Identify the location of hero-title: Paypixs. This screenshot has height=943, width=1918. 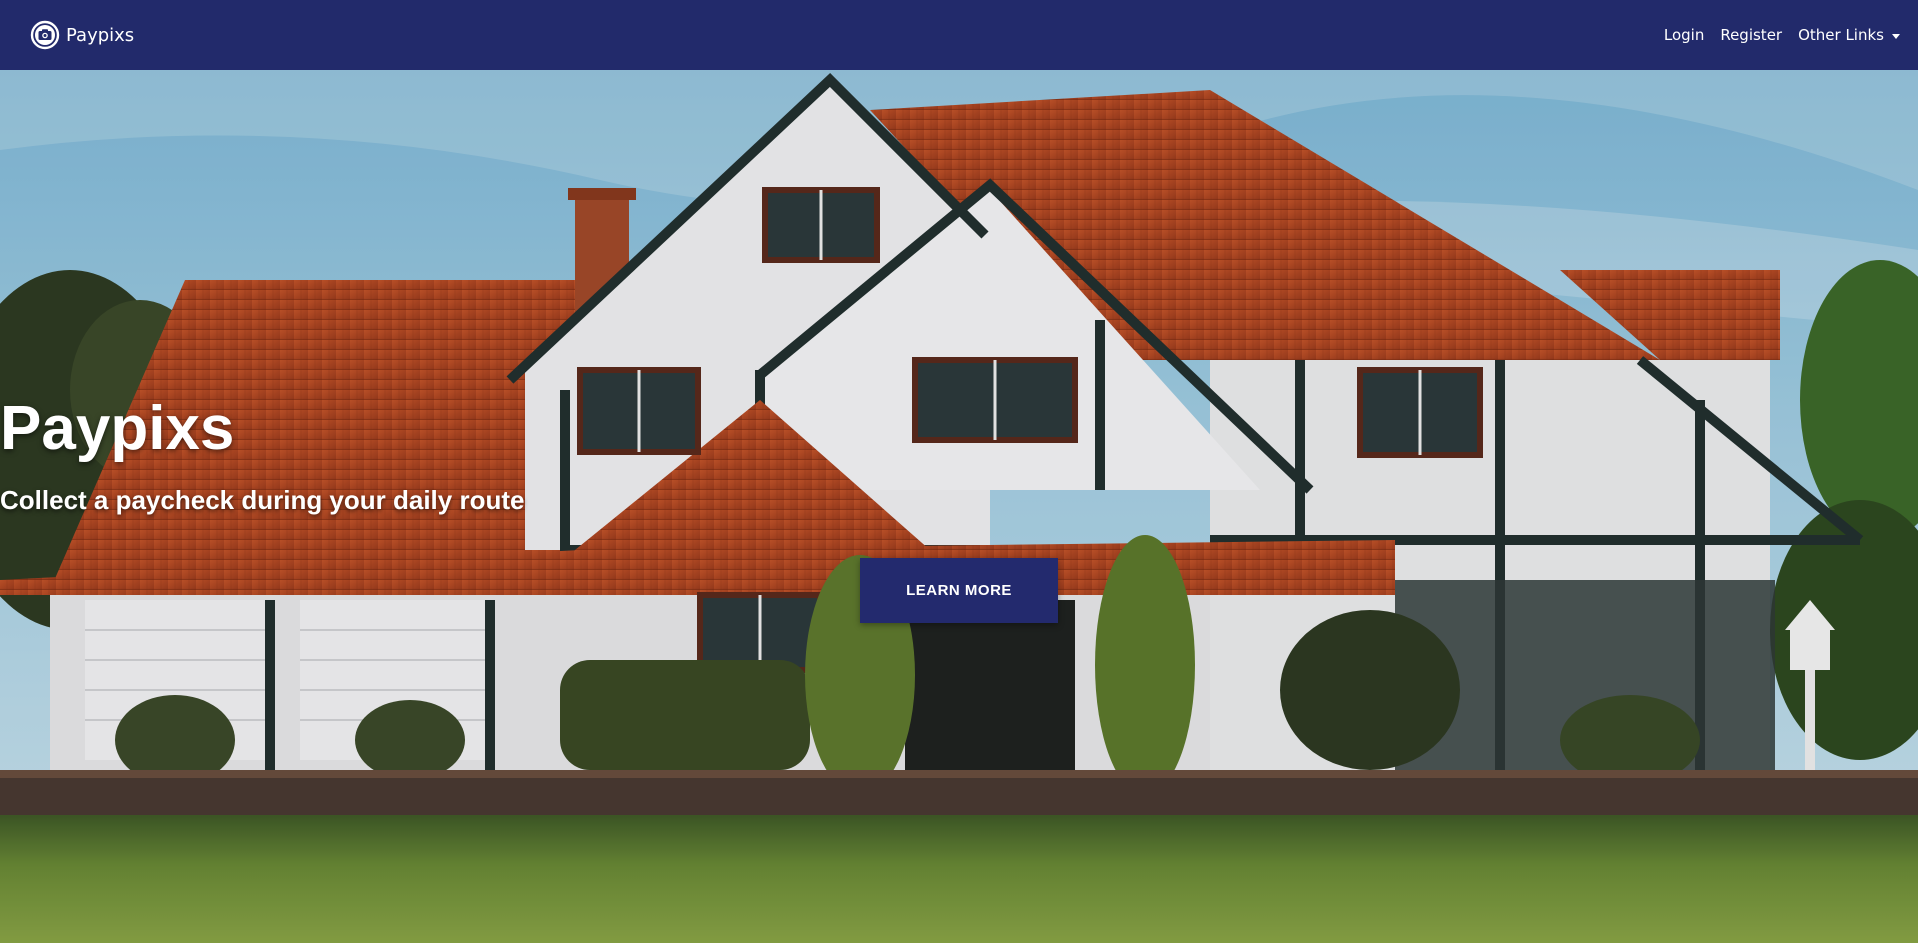
(117, 428).